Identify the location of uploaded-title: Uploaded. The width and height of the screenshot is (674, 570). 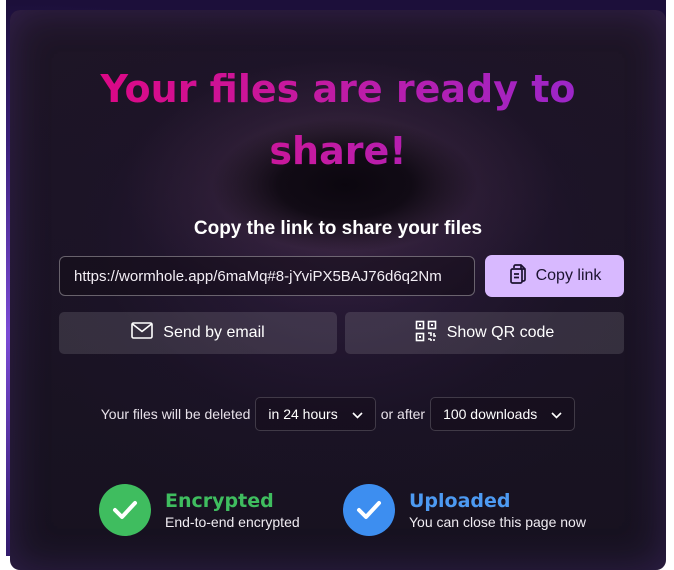
(460, 501).